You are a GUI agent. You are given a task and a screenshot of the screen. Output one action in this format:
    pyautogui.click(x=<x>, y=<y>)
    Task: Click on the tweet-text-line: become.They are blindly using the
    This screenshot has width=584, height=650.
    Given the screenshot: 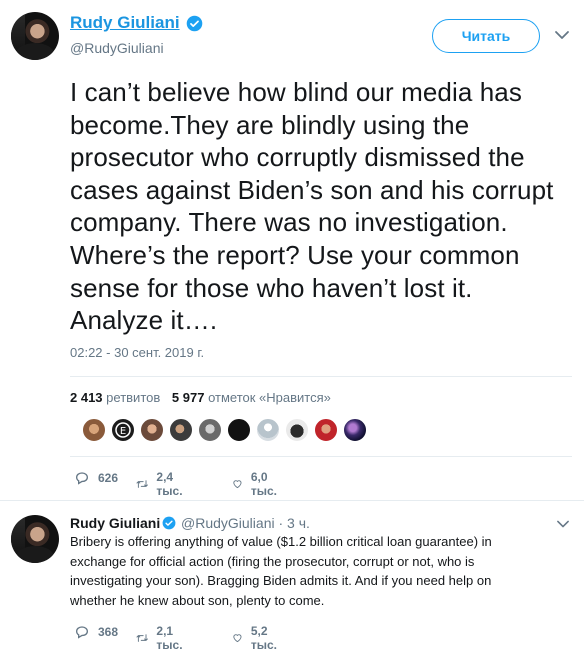 What is the action you would take?
    pyautogui.click(x=270, y=124)
    